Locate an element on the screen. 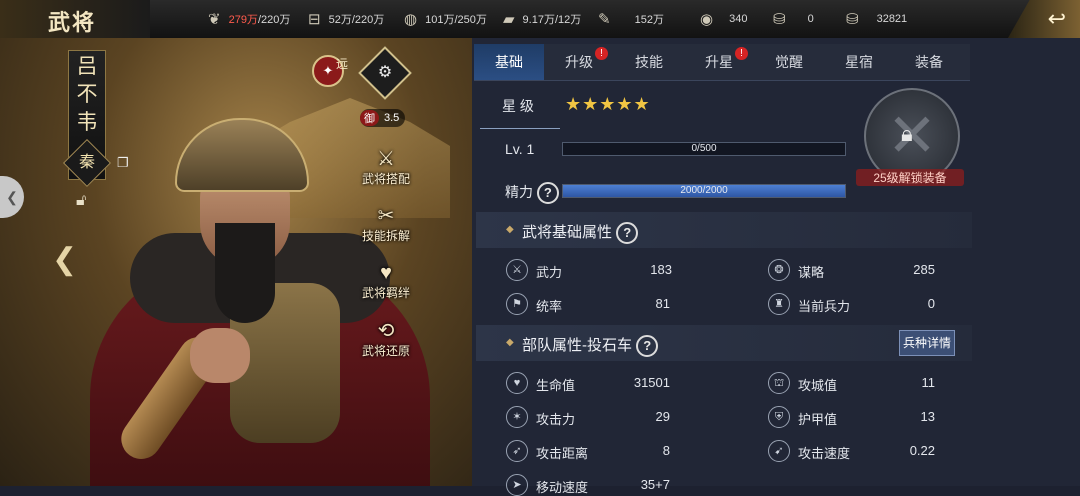 The width and height of the screenshot is (1080, 496). stat-force: ⚔ 武力 is located at coordinates (534, 270).